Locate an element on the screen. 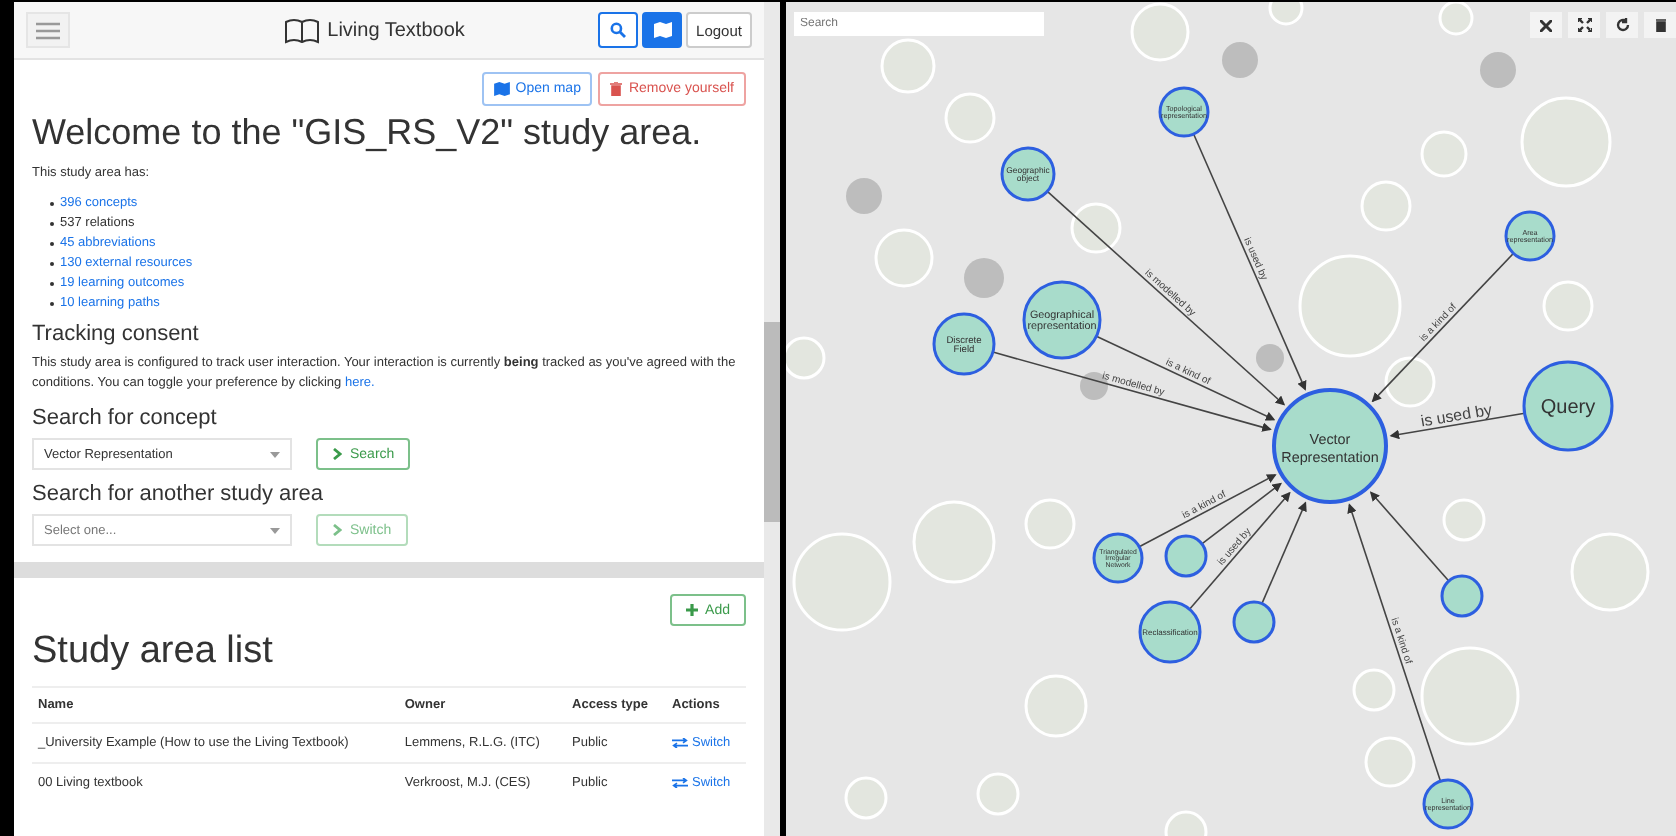  expand-icon is located at coordinates (1584, 25).